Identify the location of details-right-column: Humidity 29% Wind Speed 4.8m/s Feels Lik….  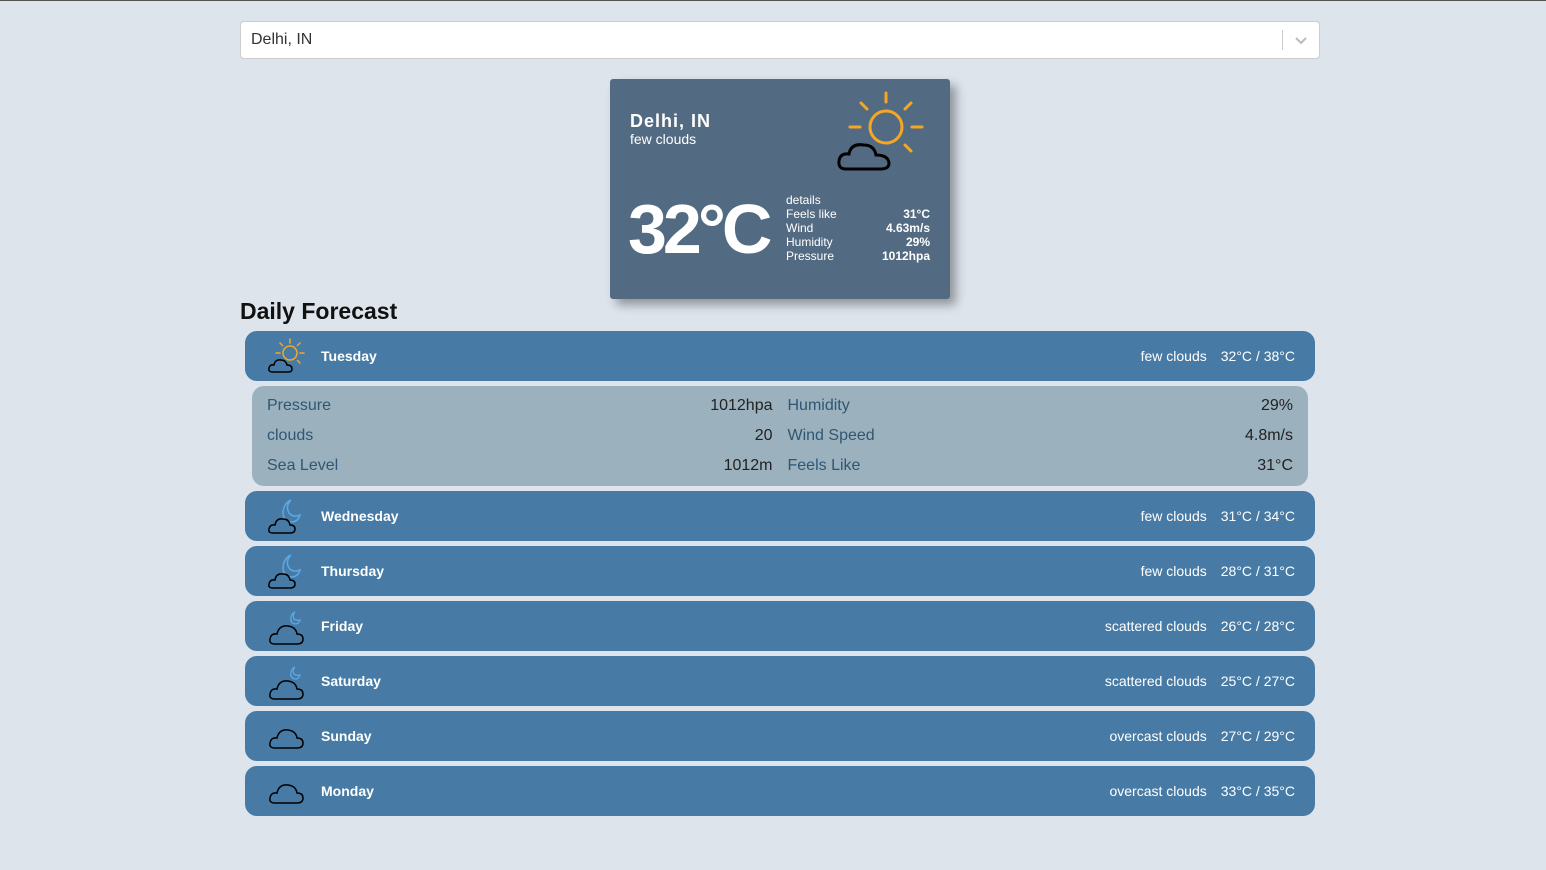
(1041, 438).